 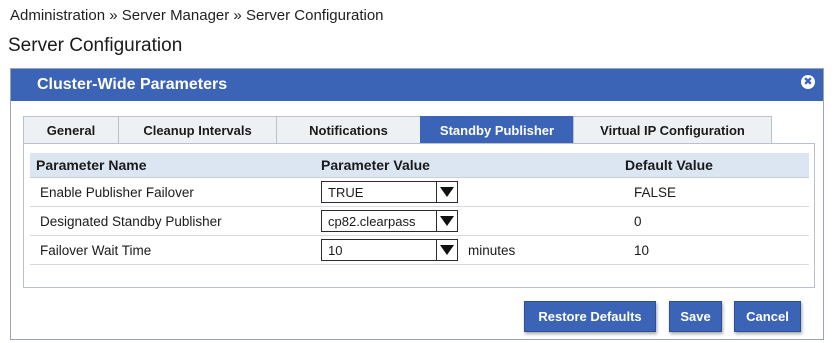 I want to click on save-button: Save, so click(x=695, y=316).